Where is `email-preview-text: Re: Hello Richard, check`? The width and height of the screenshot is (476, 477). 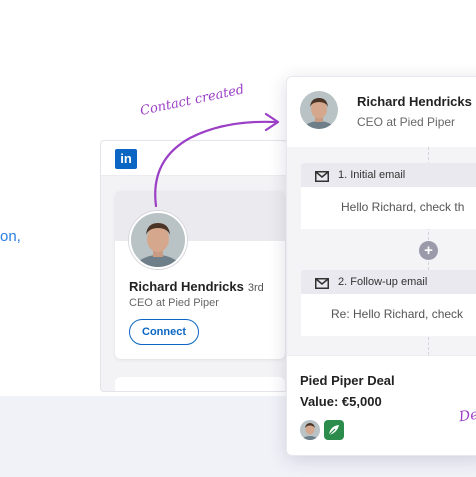 email-preview-text: Re: Hello Richard, check is located at coordinates (397, 314).